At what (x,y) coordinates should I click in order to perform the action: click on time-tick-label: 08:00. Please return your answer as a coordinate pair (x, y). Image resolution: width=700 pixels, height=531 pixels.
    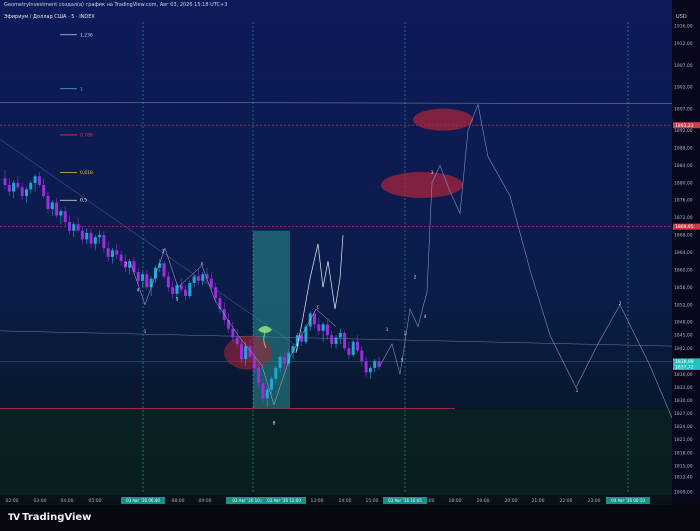
    Looking at the image, I should click on (178, 501).